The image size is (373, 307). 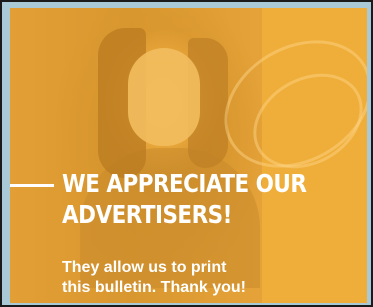 What do you see at coordinates (144, 267) in the screenshot?
I see `subtext-line-1: They allow us to print` at bounding box center [144, 267].